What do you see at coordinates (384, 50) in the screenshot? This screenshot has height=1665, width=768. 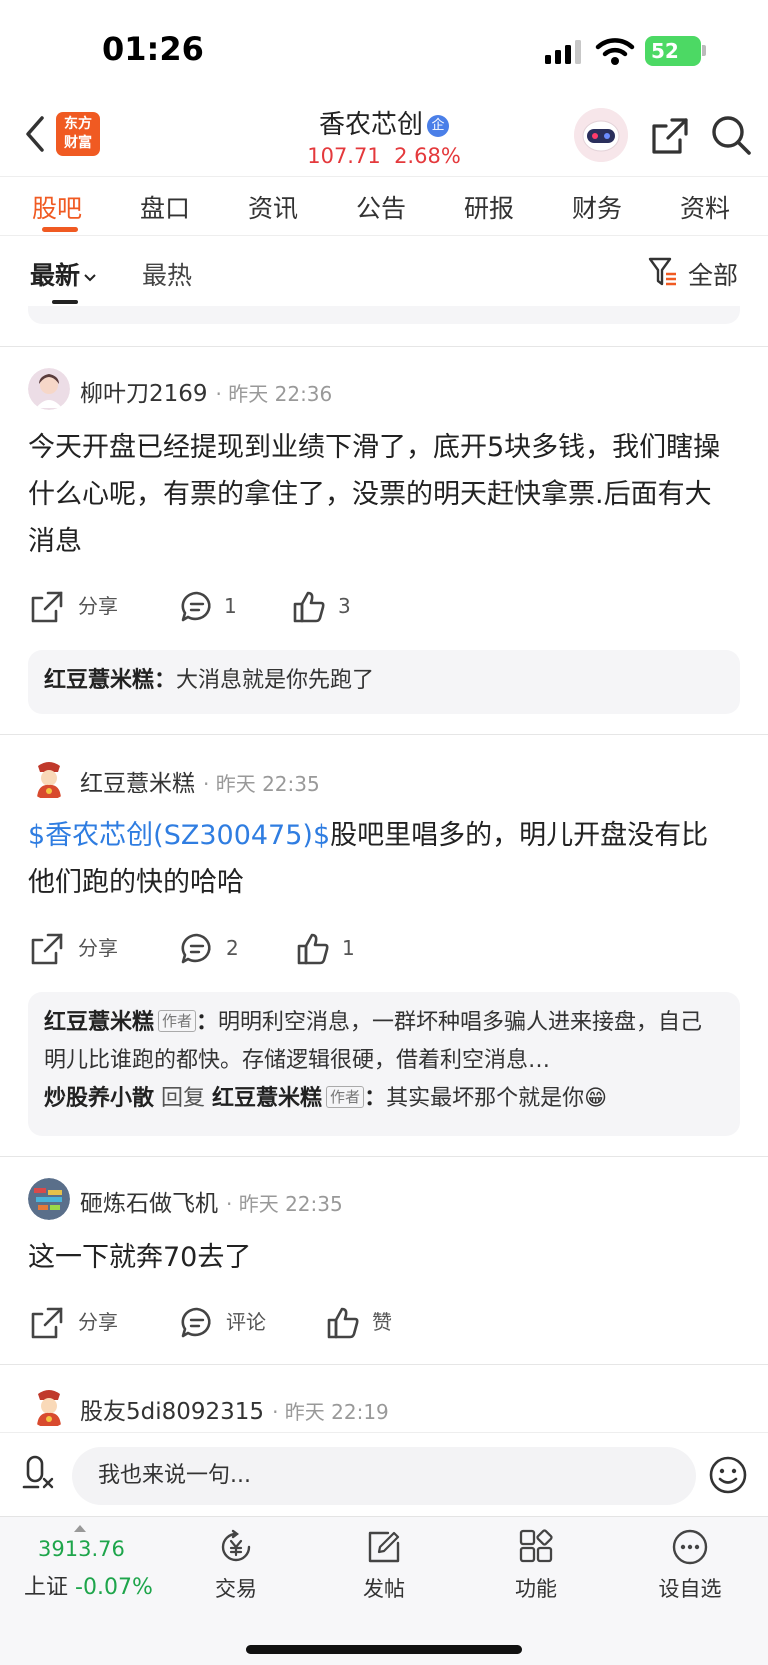 I see `status-bar: 01:26 52` at bounding box center [384, 50].